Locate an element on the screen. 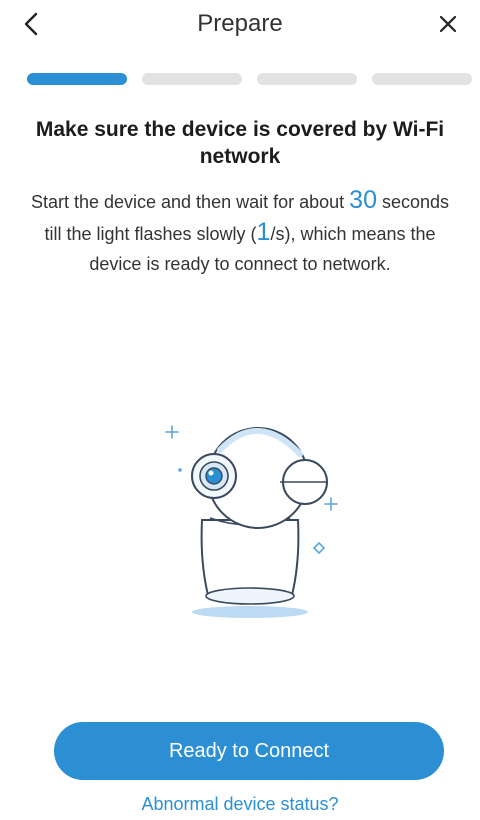  page-title: Prepare is located at coordinates (240, 23).